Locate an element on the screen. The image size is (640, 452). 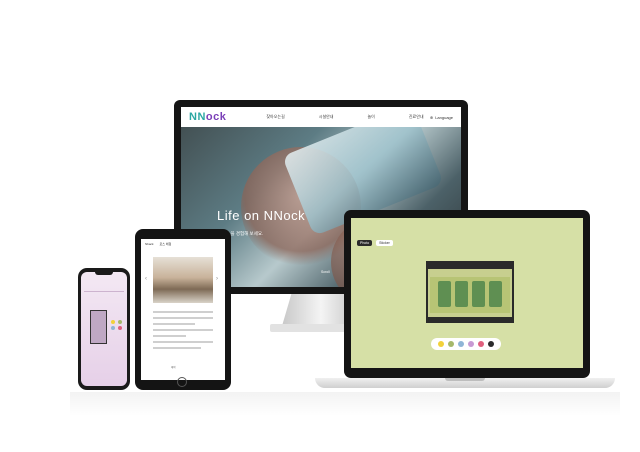
phone-color-palette is located at coordinates (117, 325).